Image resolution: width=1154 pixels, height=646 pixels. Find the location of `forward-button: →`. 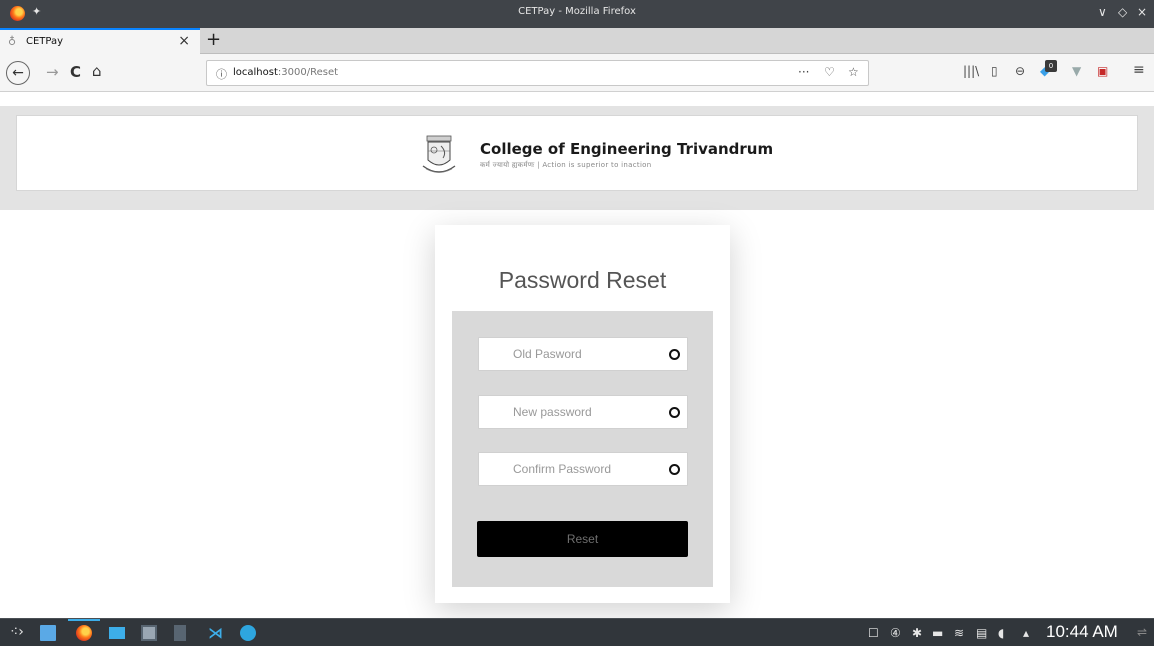

forward-button: → is located at coordinates (52, 72).